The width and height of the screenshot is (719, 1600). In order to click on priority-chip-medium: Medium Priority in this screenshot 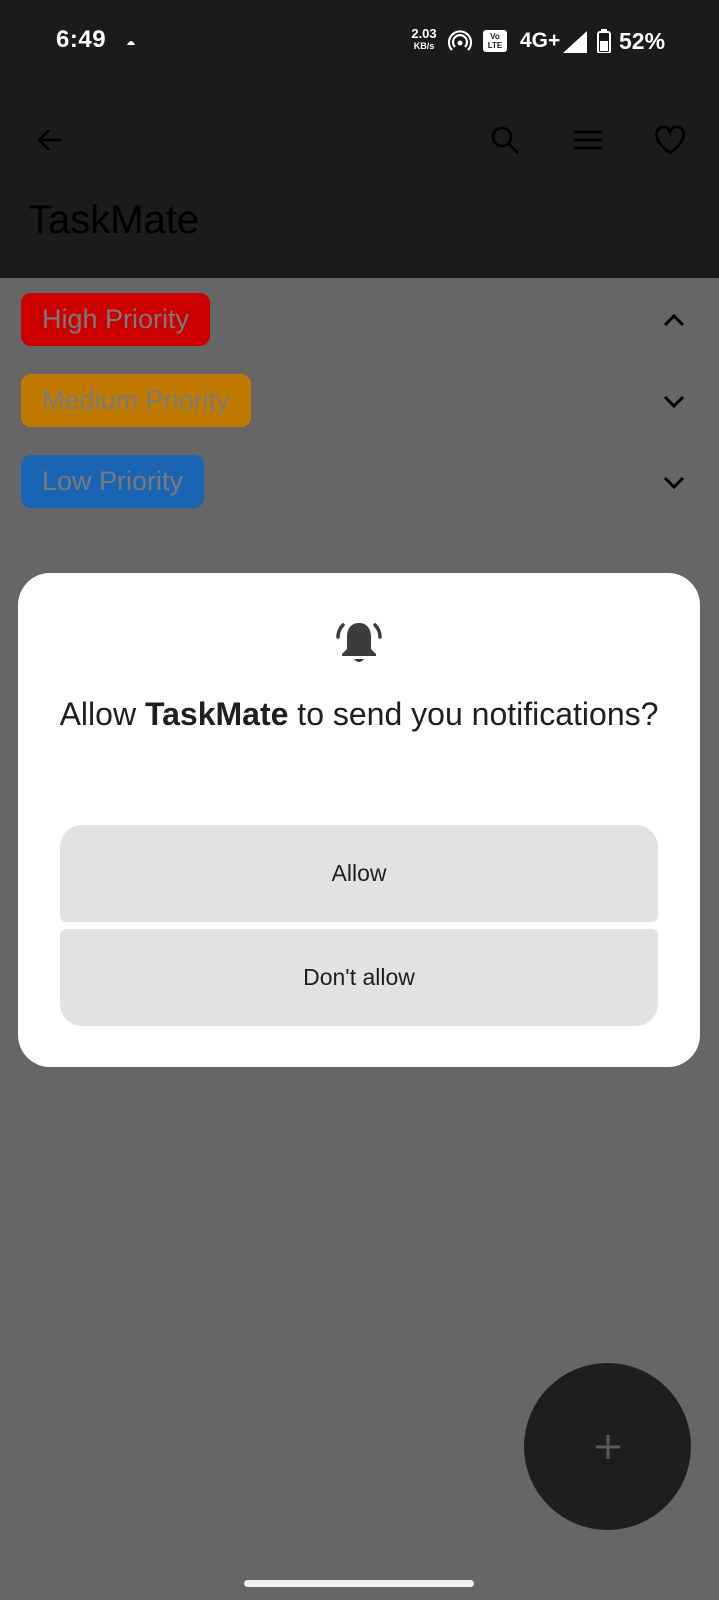, I will do `click(136, 400)`.